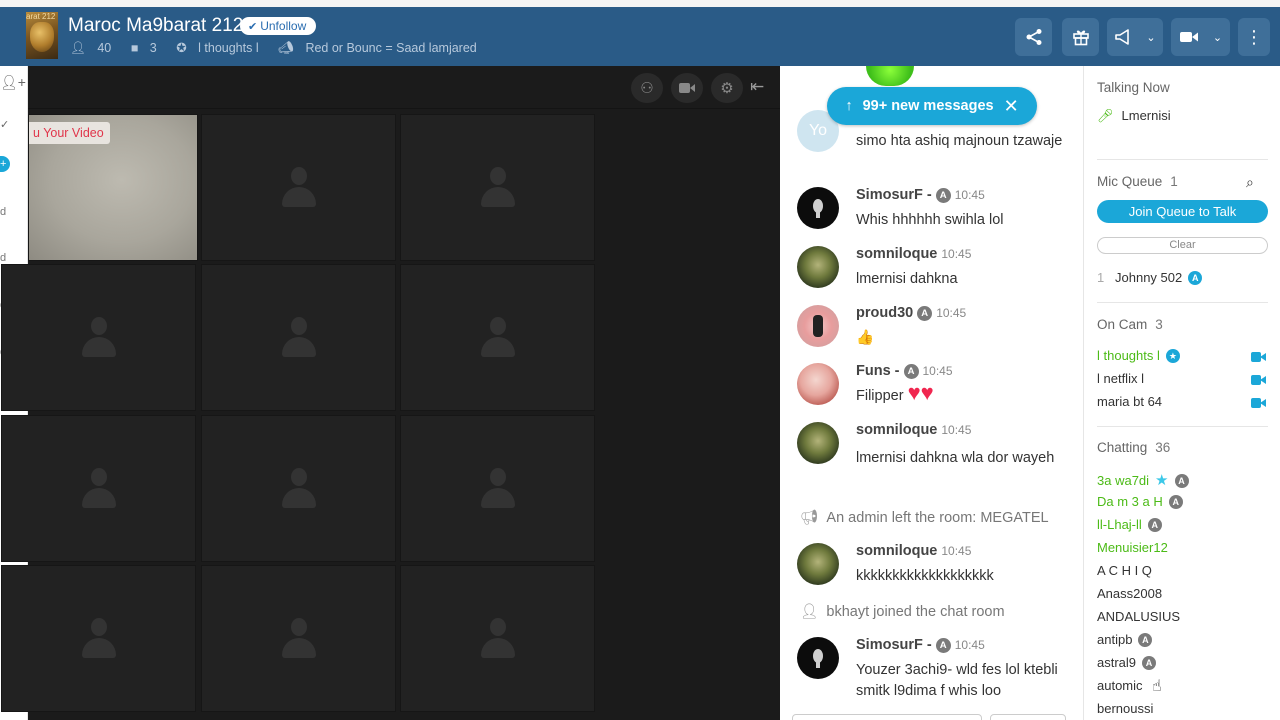 This screenshot has height=720, width=1280. I want to click on message-author: Funs - A 10:45, so click(904, 371).